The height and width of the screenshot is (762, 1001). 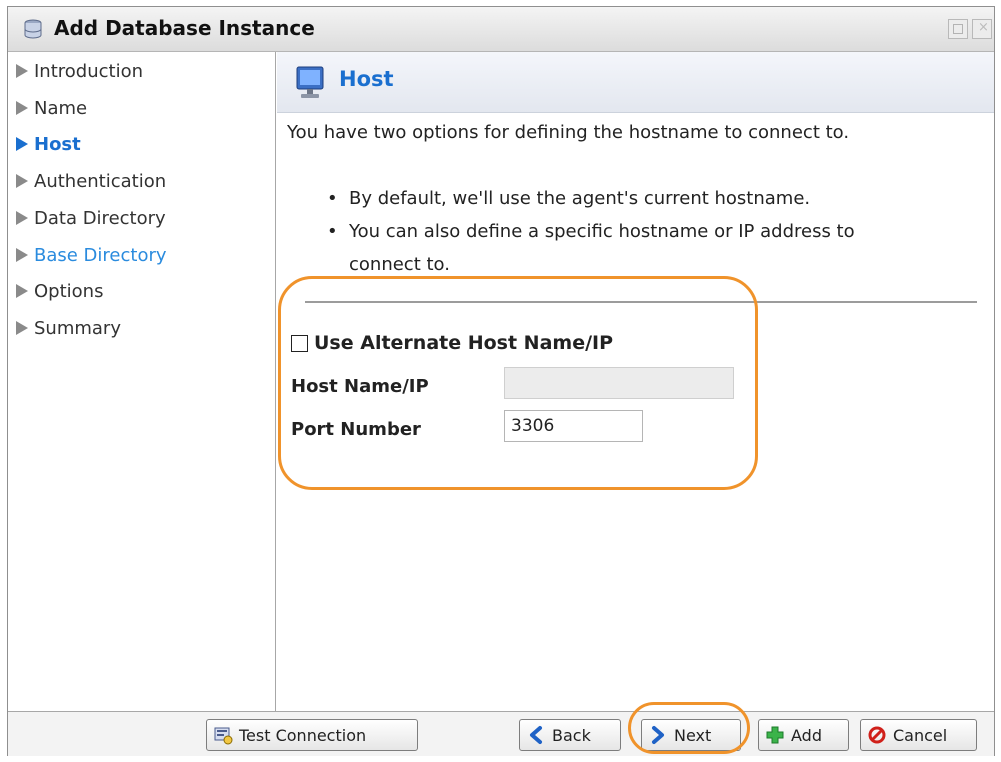 I want to click on back-arrow-icon, so click(x=536, y=735).